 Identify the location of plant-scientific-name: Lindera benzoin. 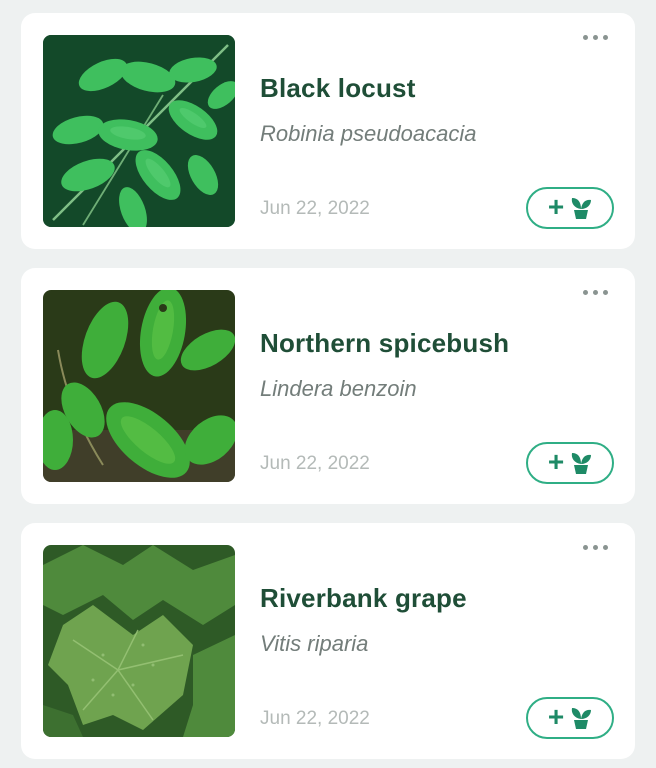
(338, 388).